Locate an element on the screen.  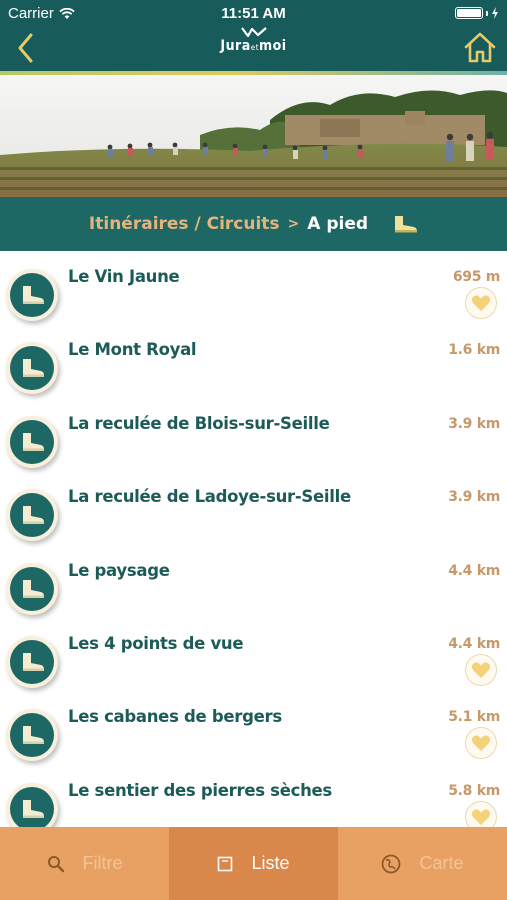
tab-filter-label: Filtre is located at coordinates (102, 863).